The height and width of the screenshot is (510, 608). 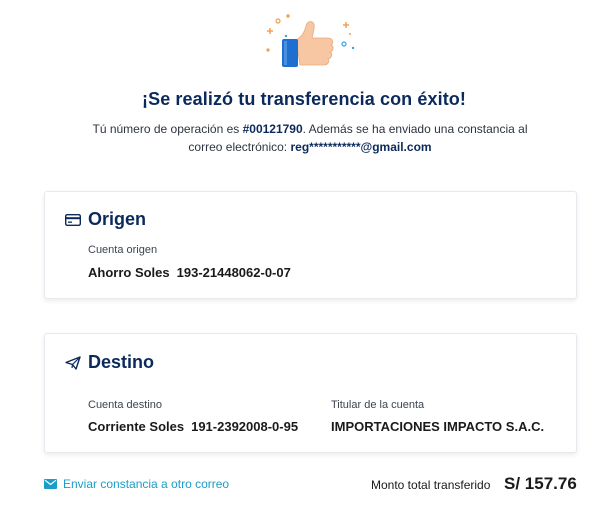 I want to click on card-icon, so click(x=73, y=220).